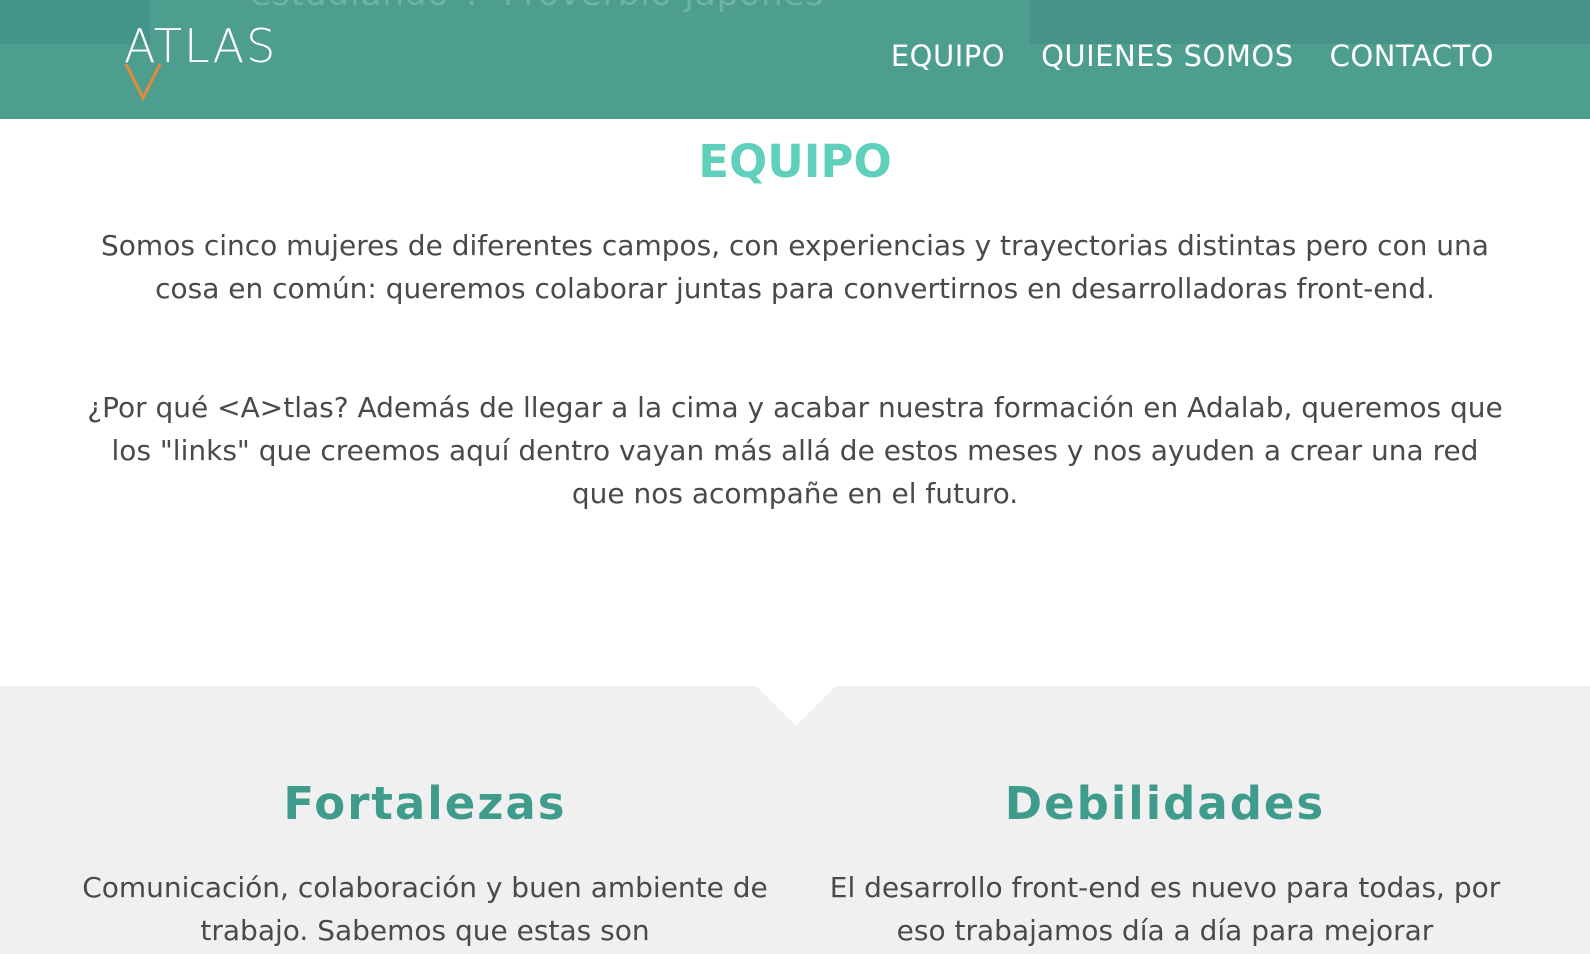  Describe the element at coordinates (948, 56) in the screenshot. I see `nav-link-equipo: EQUIPO` at that location.